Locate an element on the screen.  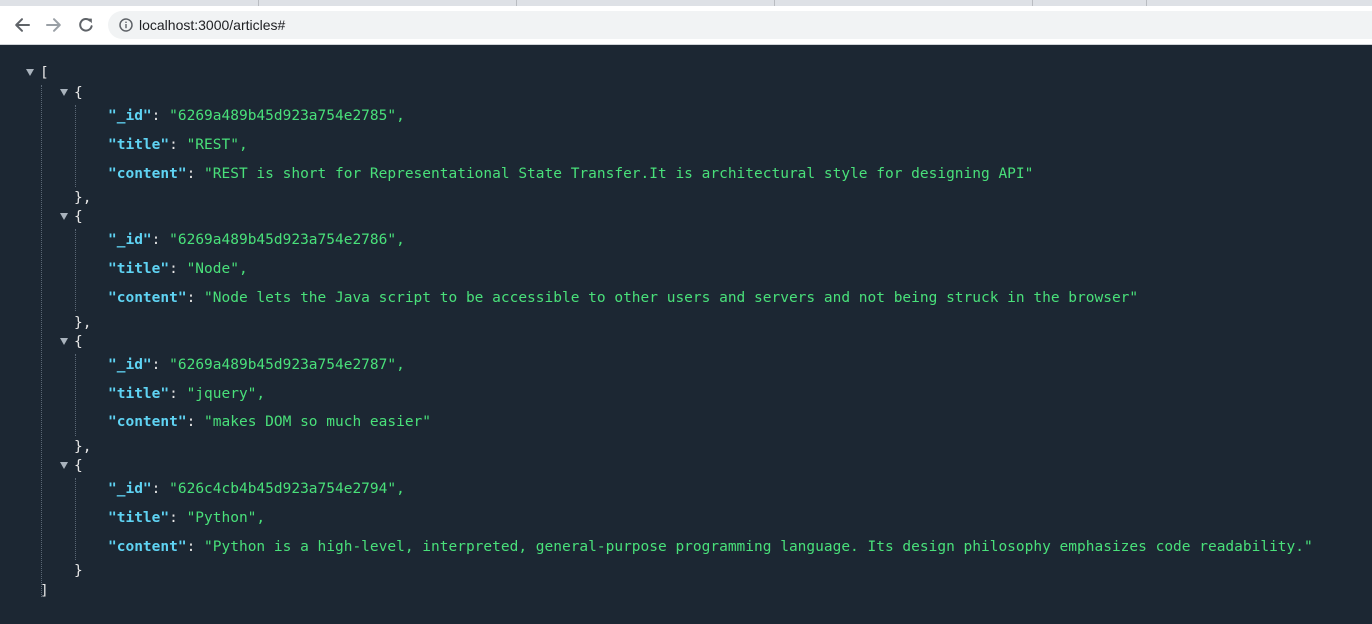
object-close-brace: } is located at coordinates (78, 571).